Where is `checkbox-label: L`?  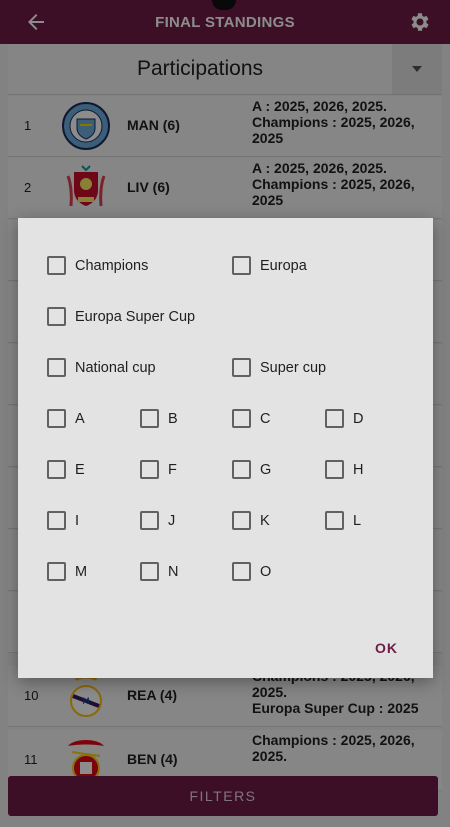
checkbox-label: L is located at coordinates (357, 520).